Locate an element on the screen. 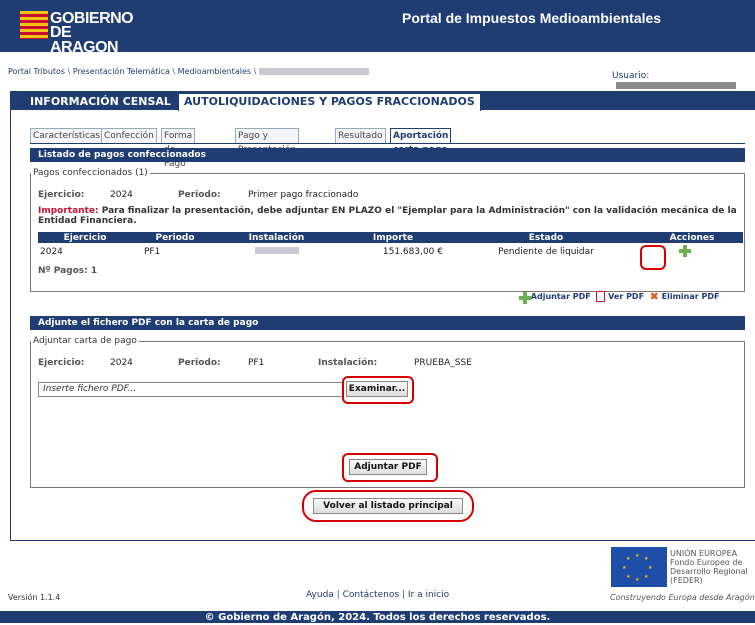 The height and width of the screenshot is (625, 755). gobierno-aragon-logo: GOBIERNO DE ARAGON is located at coordinates (80, 32).